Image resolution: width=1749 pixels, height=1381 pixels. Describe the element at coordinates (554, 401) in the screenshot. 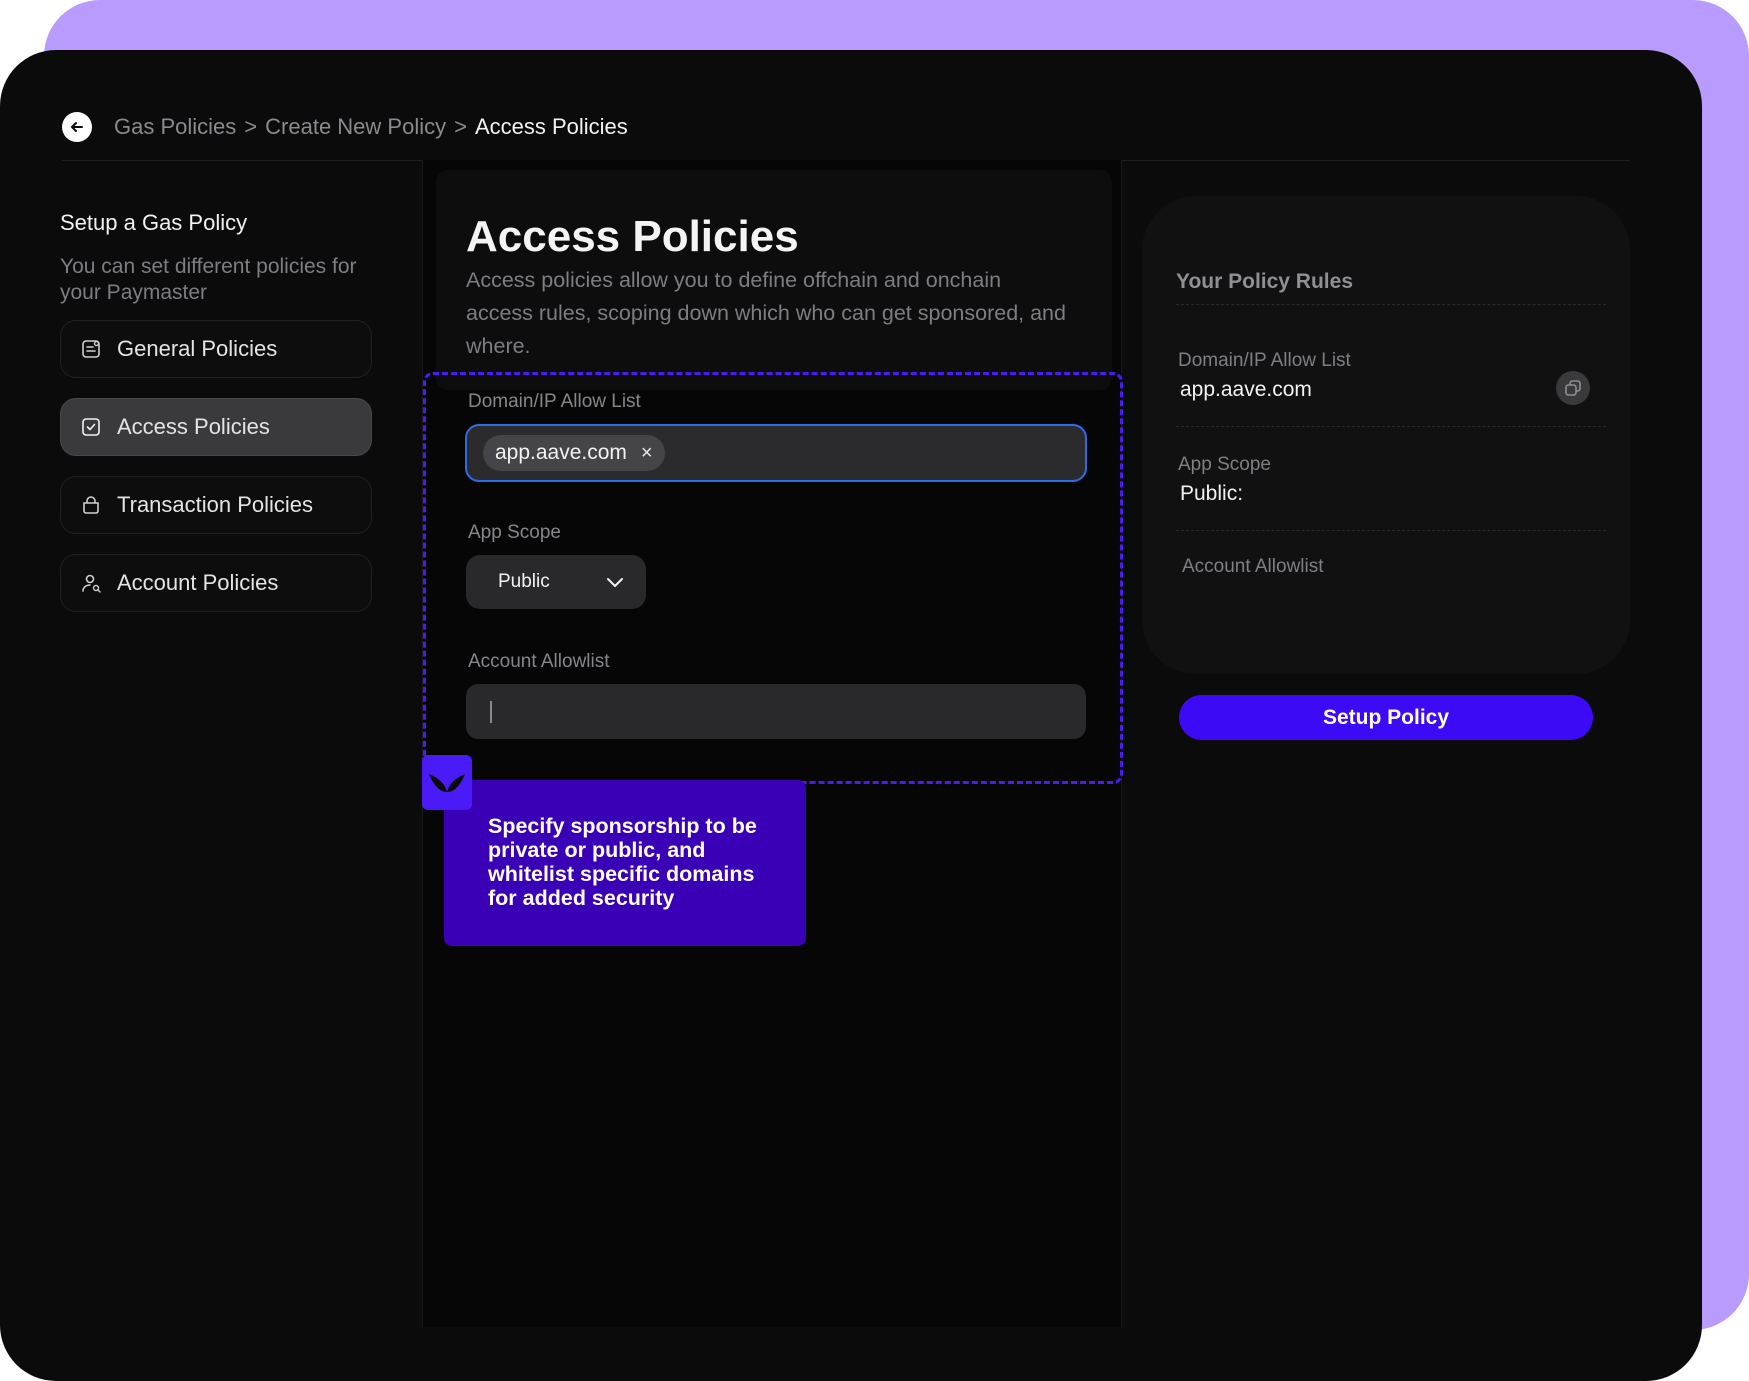

I see `domain-allow-list-label: Domain/IP Allow List` at that location.